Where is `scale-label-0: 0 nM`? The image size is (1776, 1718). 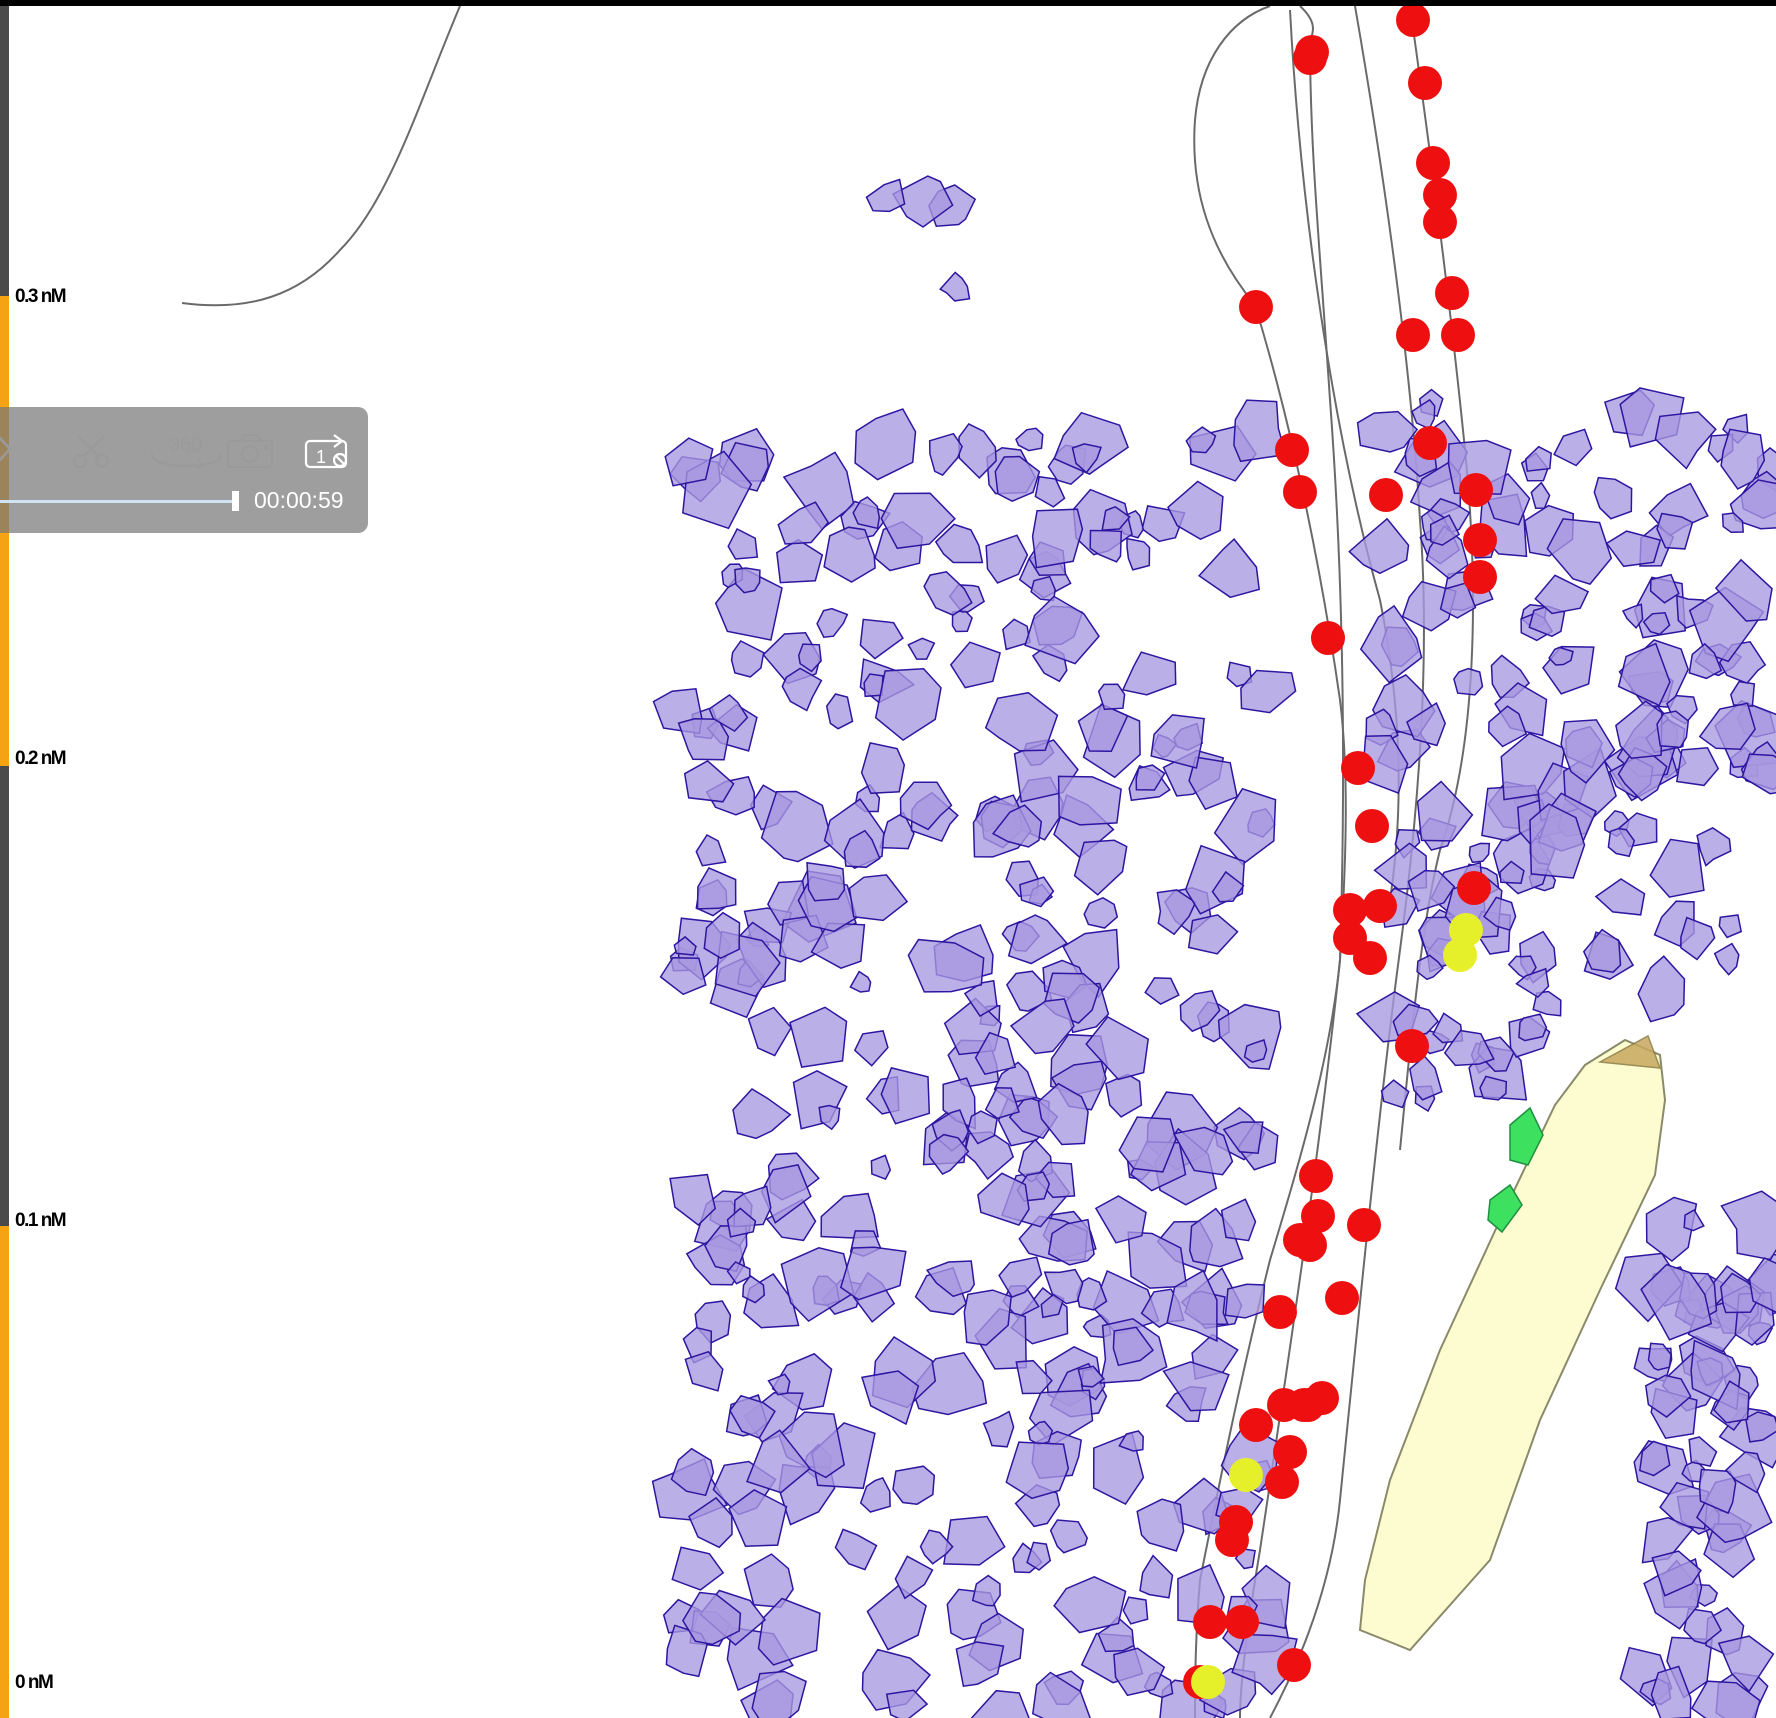
scale-label-0: 0 nM is located at coordinates (34, 1682).